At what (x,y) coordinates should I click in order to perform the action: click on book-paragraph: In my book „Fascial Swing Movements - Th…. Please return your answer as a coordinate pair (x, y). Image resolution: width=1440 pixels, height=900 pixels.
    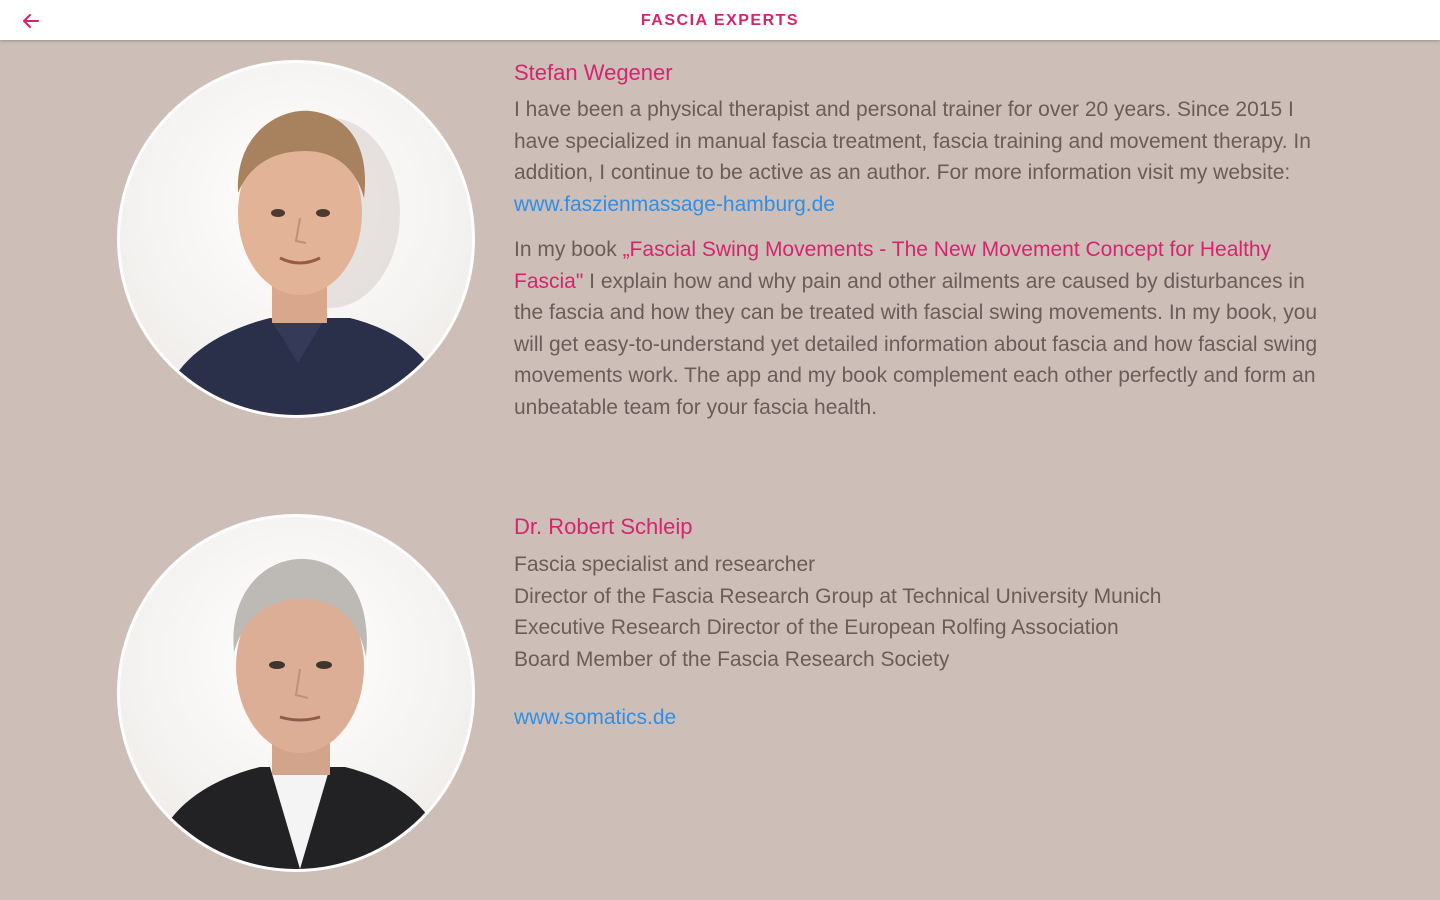
    Looking at the image, I should click on (924, 328).